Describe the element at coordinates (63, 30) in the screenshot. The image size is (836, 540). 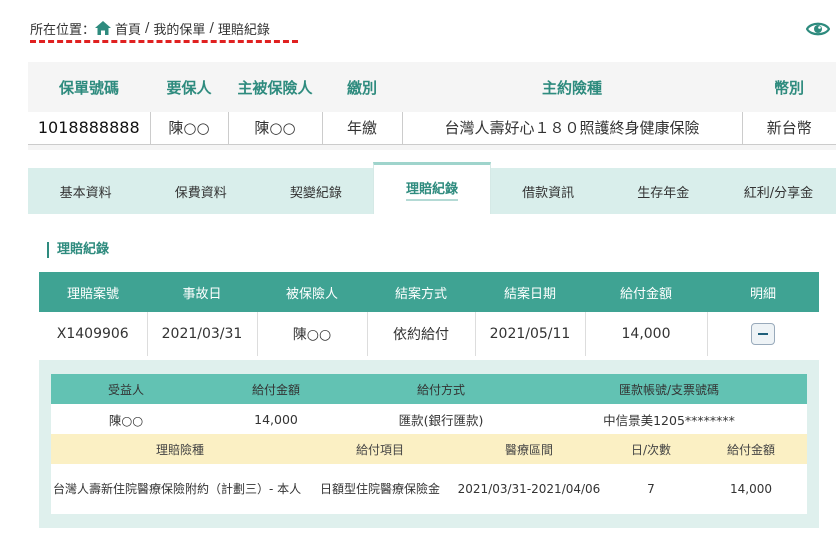
I see `breadcrumb-label: 所在位置：` at that location.